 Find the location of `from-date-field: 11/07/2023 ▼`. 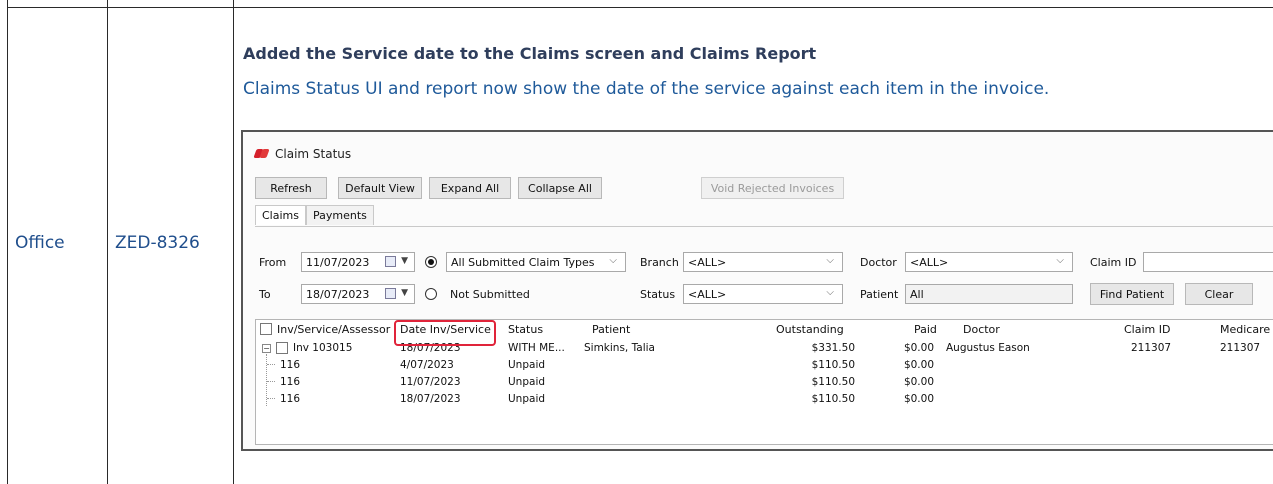

from-date-field: 11/07/2023 ▼ is located at coordinates (358, 262).